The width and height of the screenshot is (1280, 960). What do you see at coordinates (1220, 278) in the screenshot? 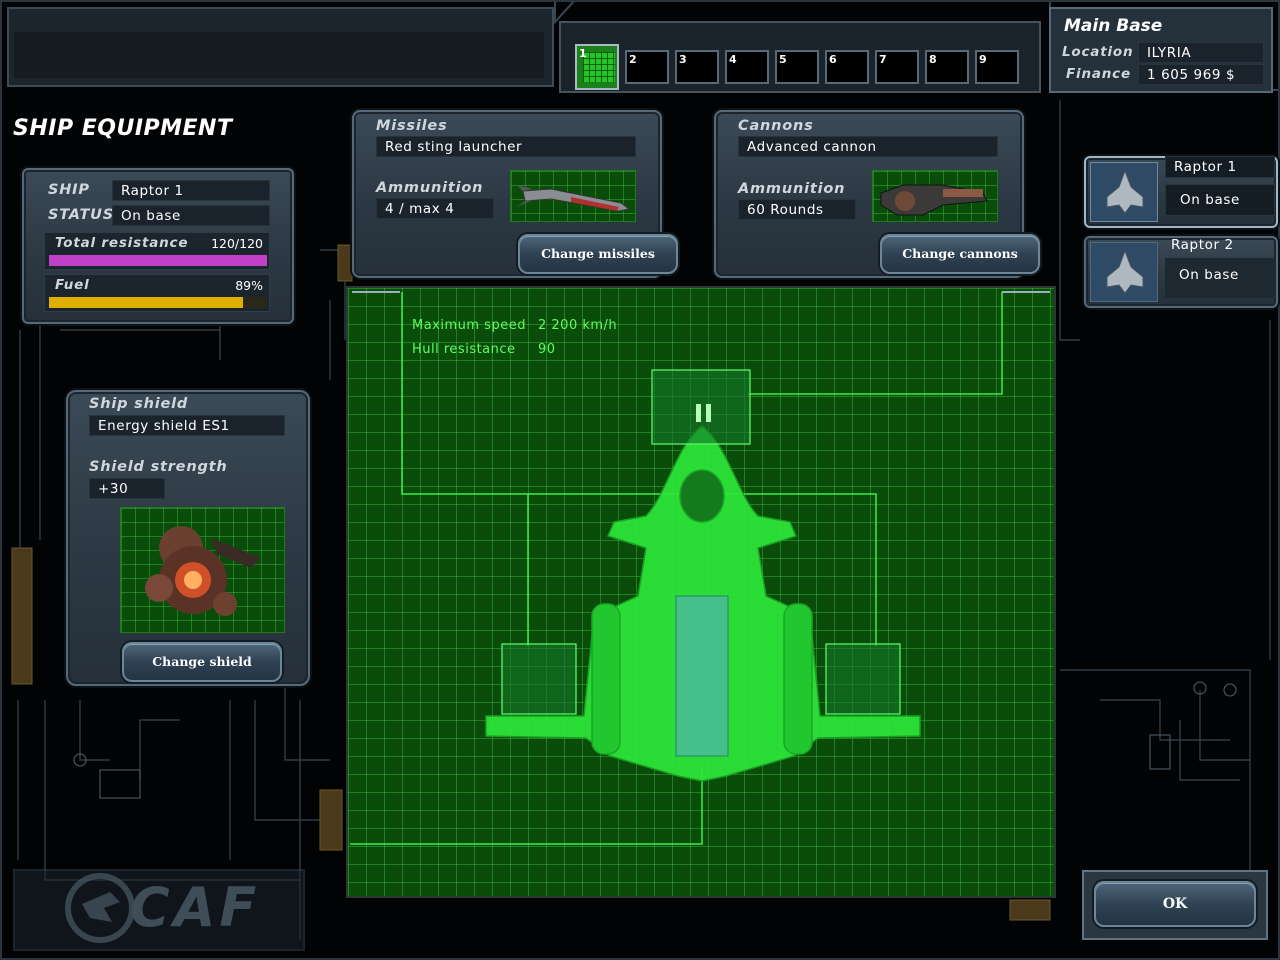
I see `fleet-status-2: On base` at bounding box center [1220, 278].